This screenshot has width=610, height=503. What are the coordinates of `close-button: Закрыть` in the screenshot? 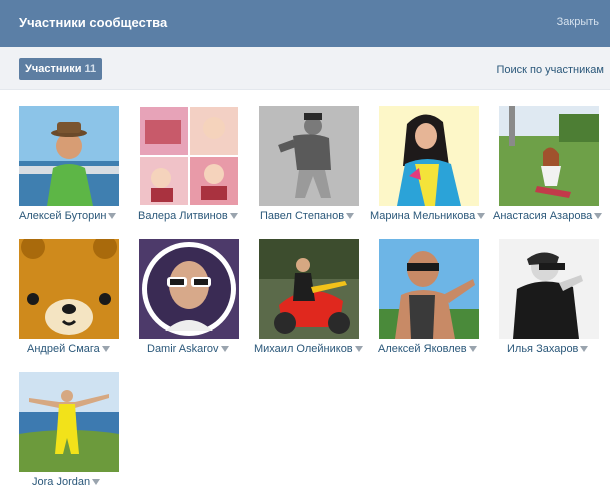 It's located at (578, 22).